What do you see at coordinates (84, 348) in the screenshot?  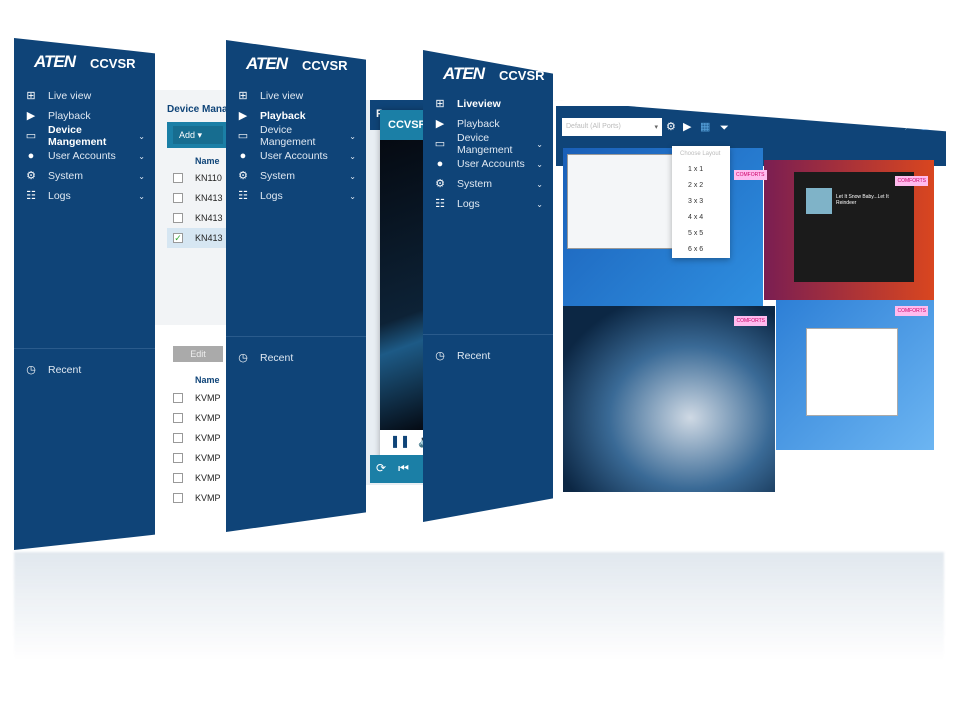 I see `divider` at bounding box center [84, 348].